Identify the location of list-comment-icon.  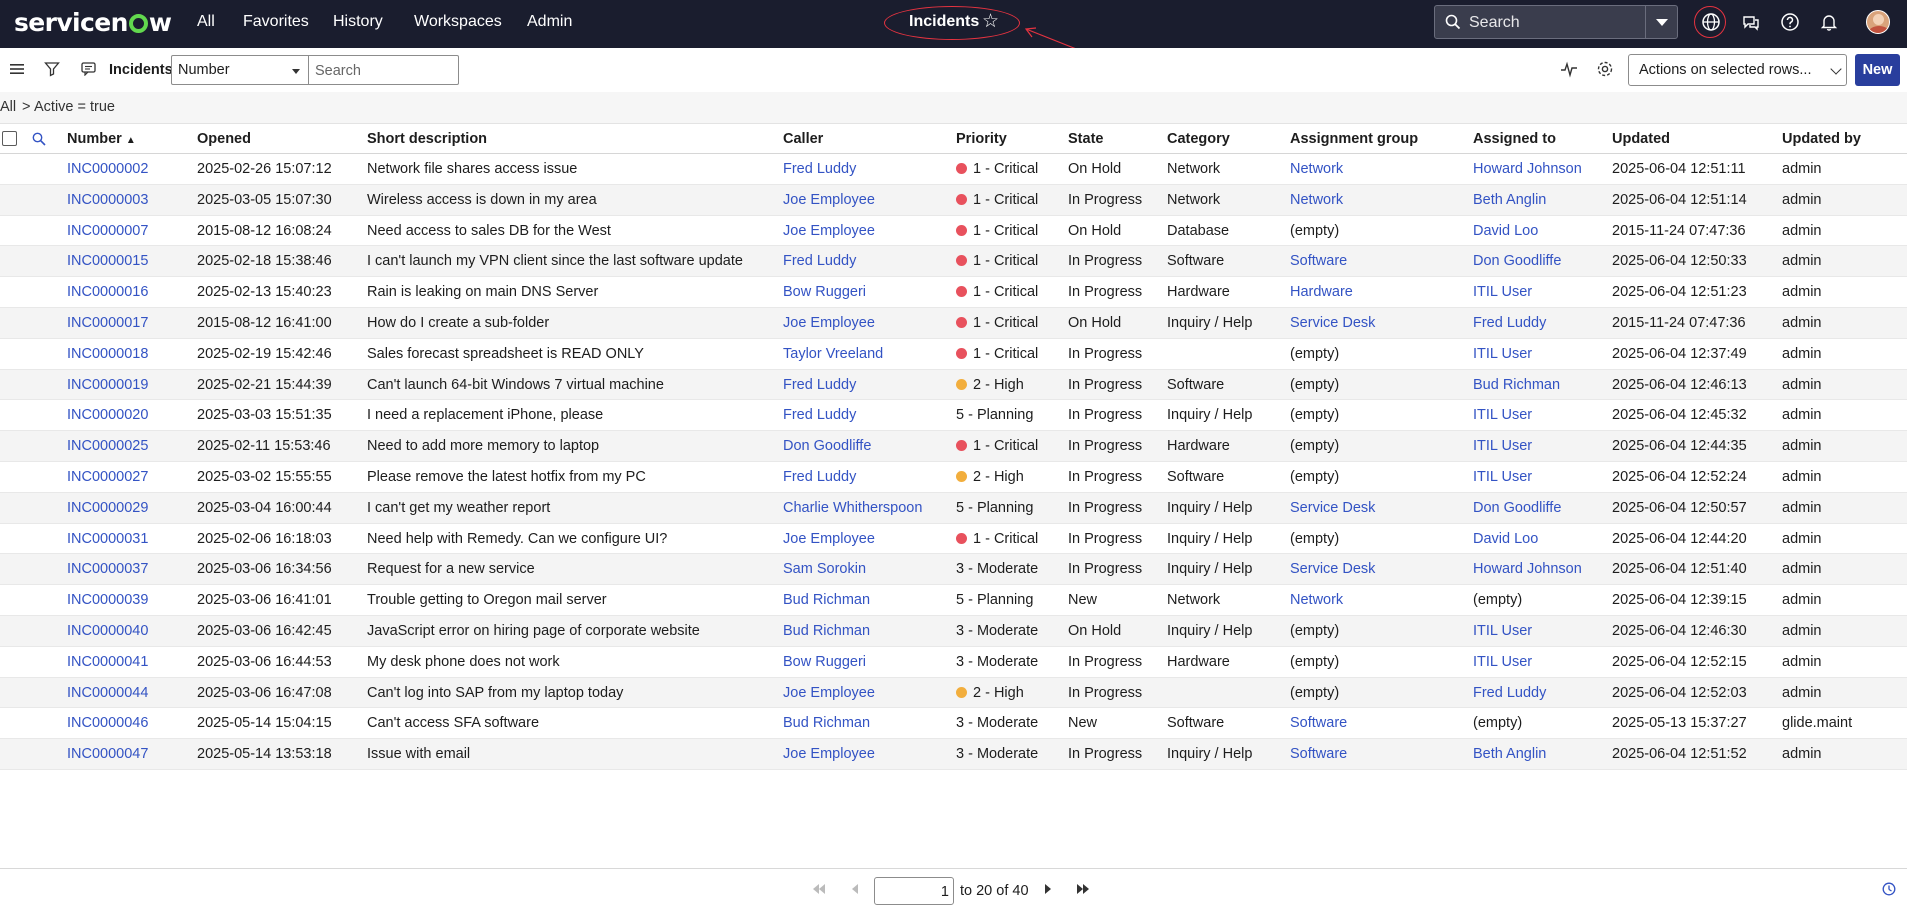
(88, 69).